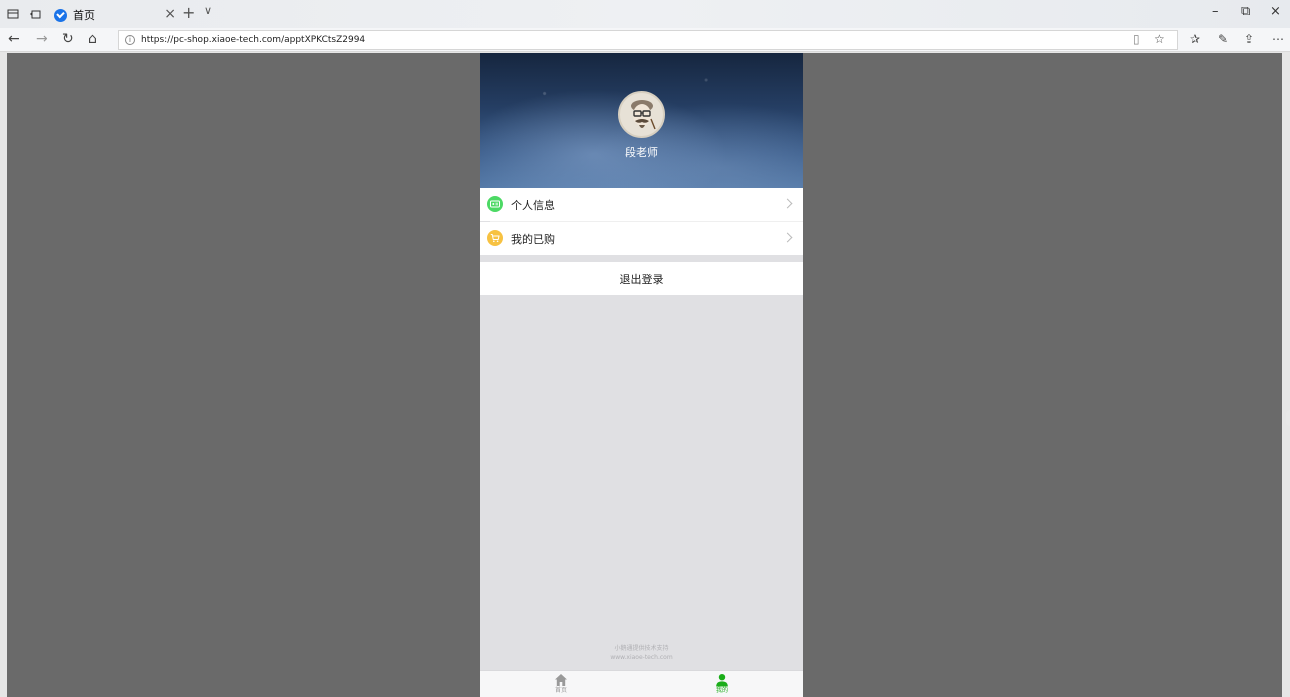 The image size is (1290, 697). What do you see at coordinates (641, 204) in the screenshot?
I see `menu-item-personal-info: 个人信息` at bounding box center [641, 204].